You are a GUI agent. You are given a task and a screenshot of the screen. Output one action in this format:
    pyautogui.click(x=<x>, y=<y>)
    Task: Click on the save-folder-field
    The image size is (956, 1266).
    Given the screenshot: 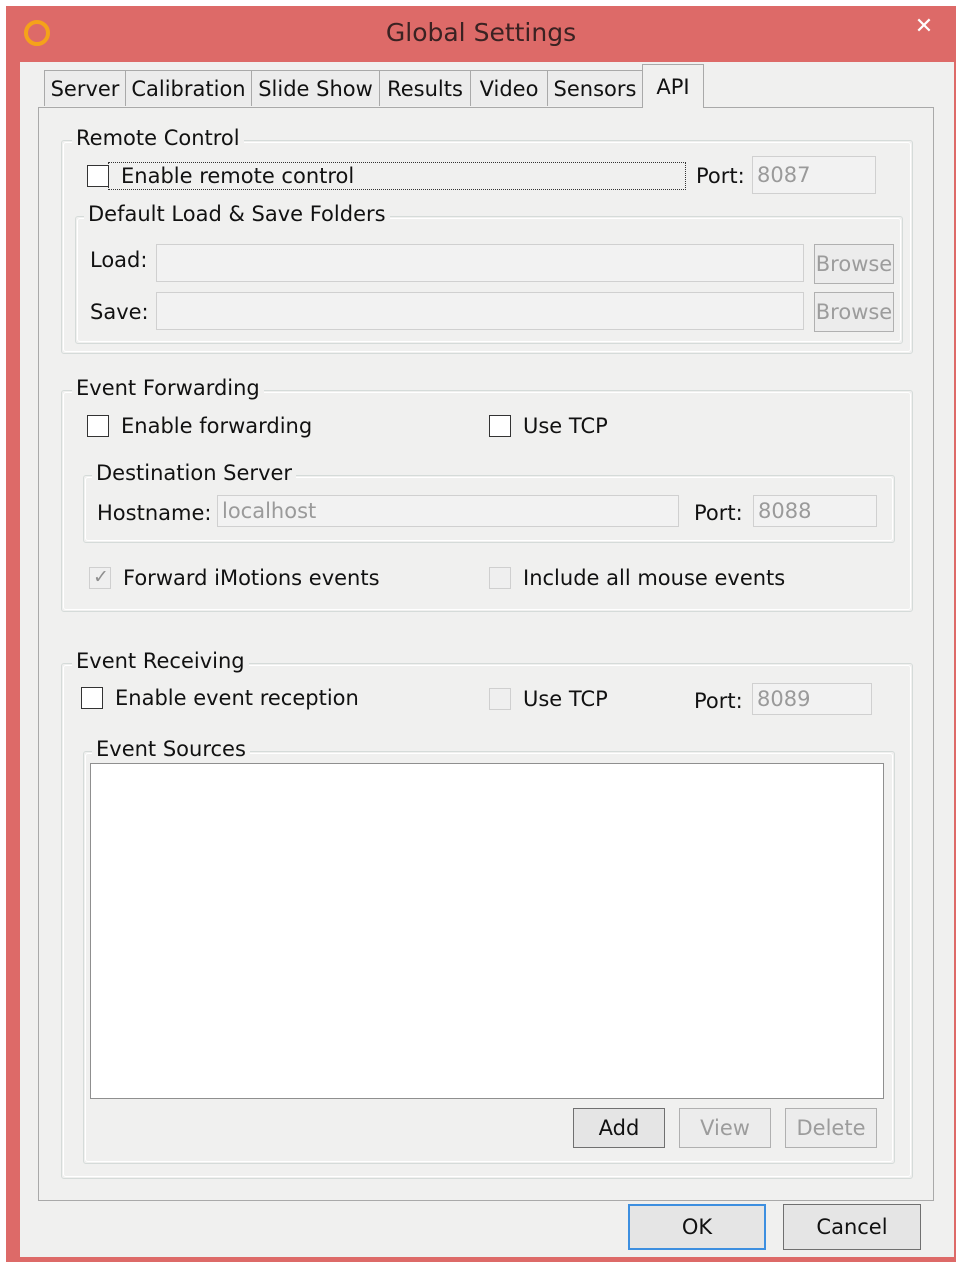 What is the action you would take?
    pyautogui.click(x=480, y=311)
    